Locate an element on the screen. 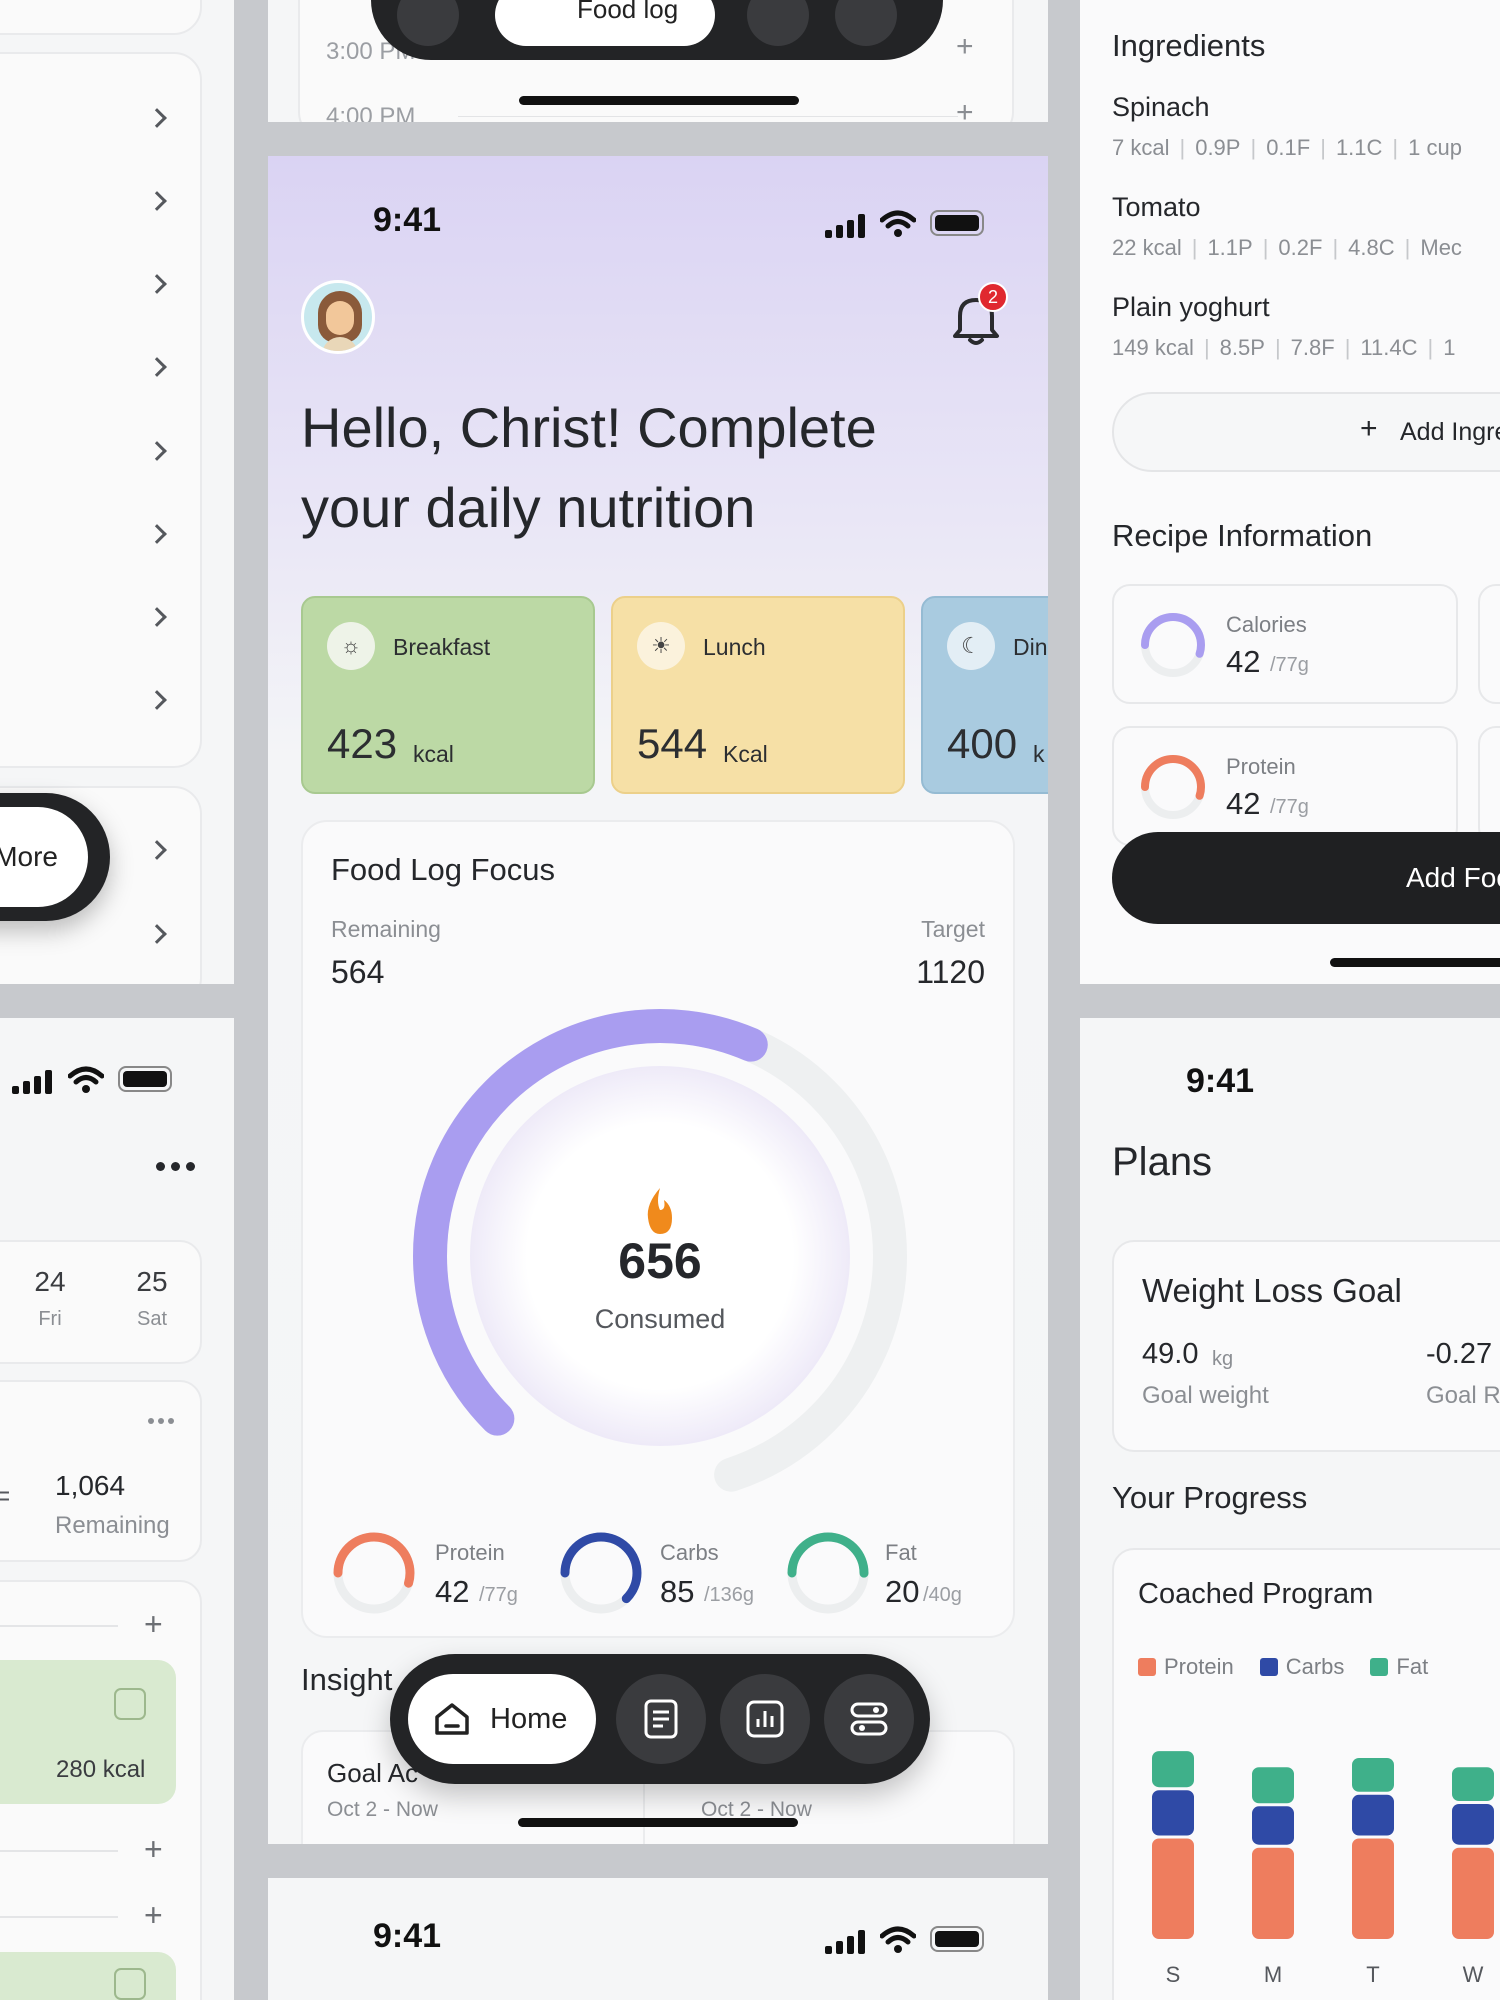 The width and height of the screenshot is (1500, 2000). home-indicator is located at coordinates (658, 1822).